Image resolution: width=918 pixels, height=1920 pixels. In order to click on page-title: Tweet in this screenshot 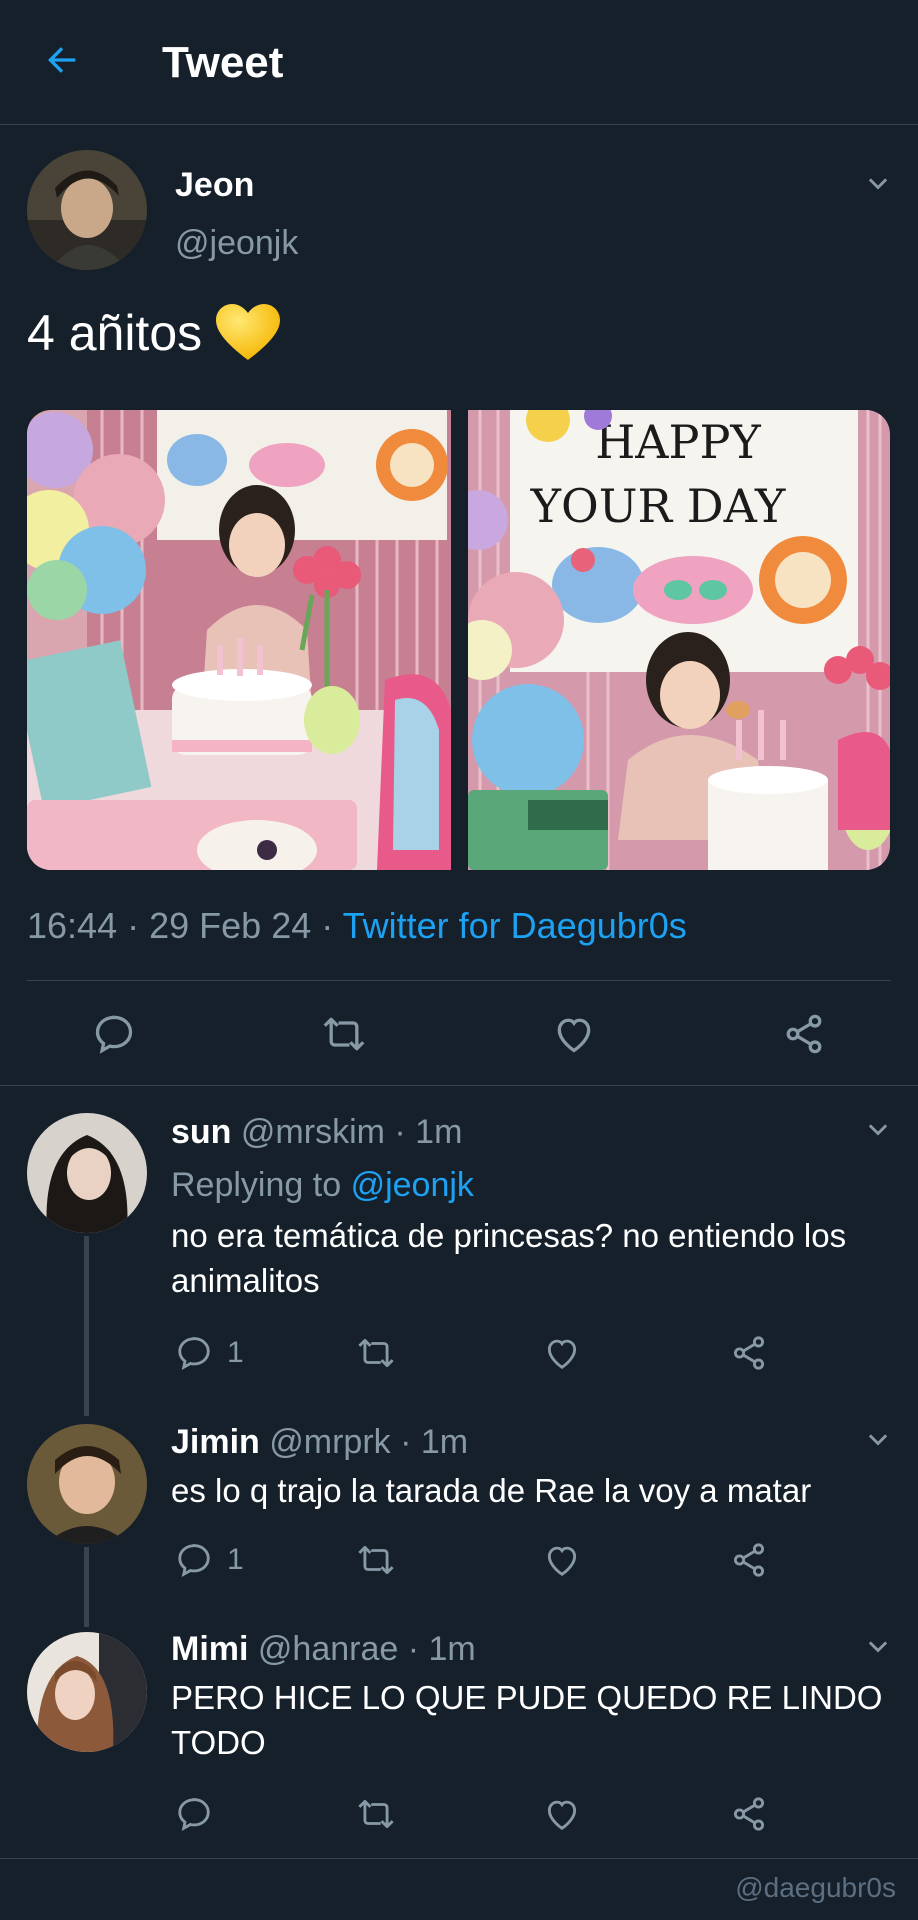, I will do `click(223, 62)`.